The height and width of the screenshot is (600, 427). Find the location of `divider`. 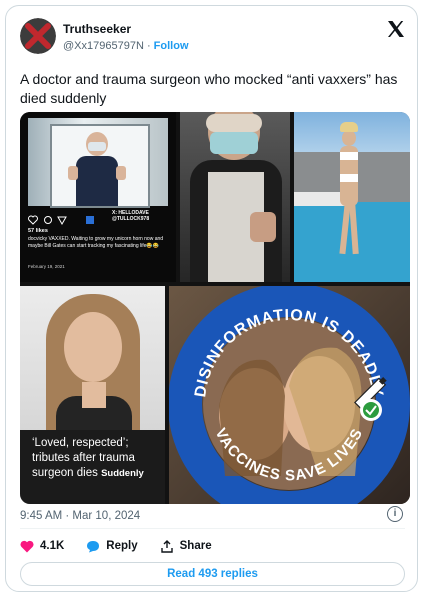

divider is located at coordinates (212, 528).